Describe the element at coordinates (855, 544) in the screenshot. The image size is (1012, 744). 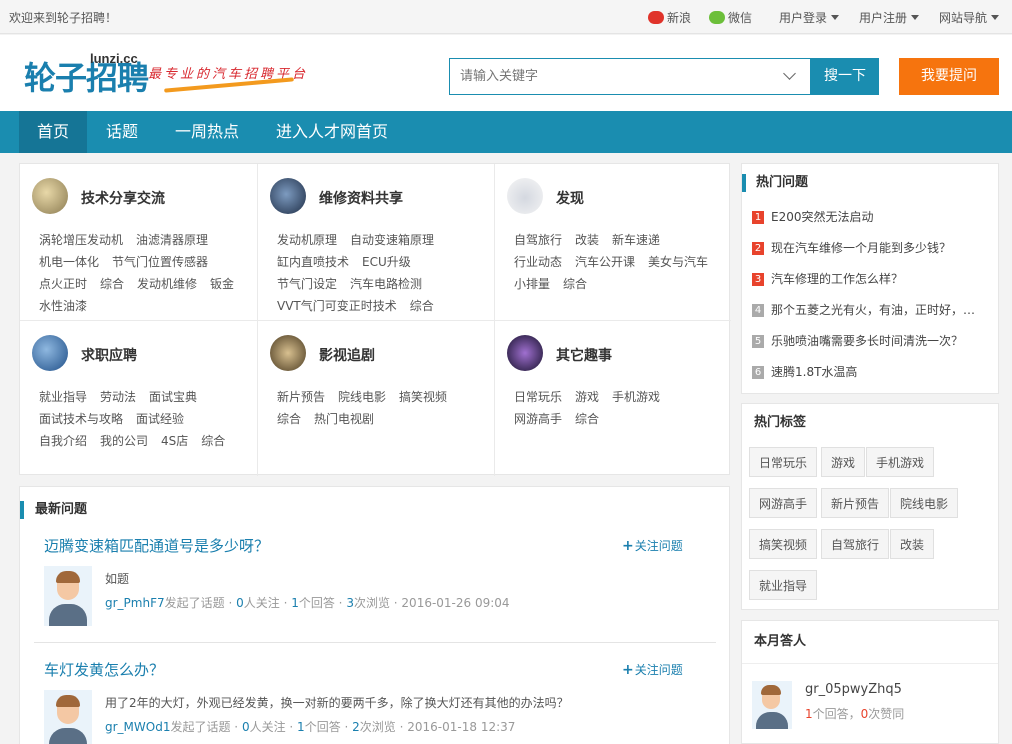
I see `hot-tag: 自驾旅行` at that location.